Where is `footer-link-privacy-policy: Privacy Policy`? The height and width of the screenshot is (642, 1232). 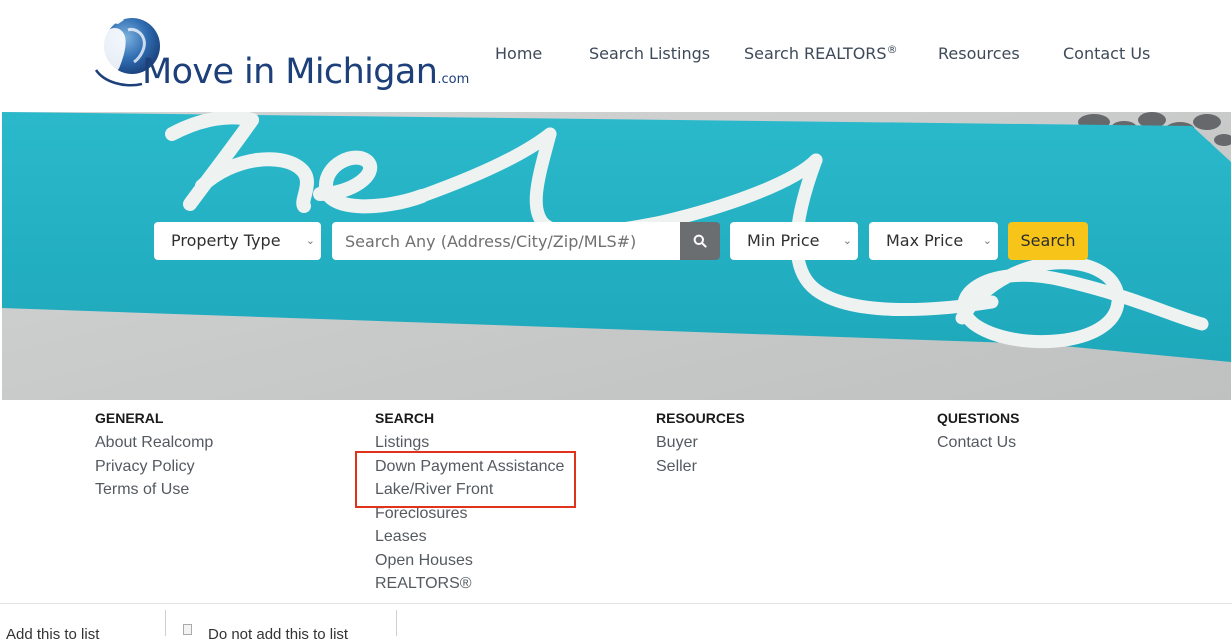
footer-link-privacy-policy: Privacy Policy is located at coordinates (154, 467).